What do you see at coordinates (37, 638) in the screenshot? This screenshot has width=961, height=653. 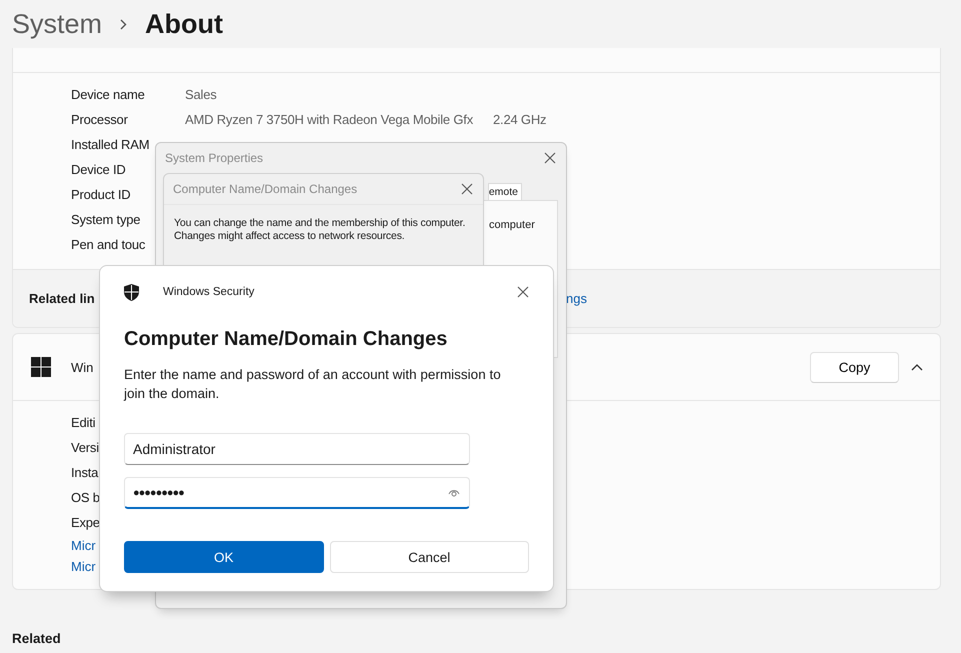 I see `section-heading: Related` at bounding box center [37, 638].